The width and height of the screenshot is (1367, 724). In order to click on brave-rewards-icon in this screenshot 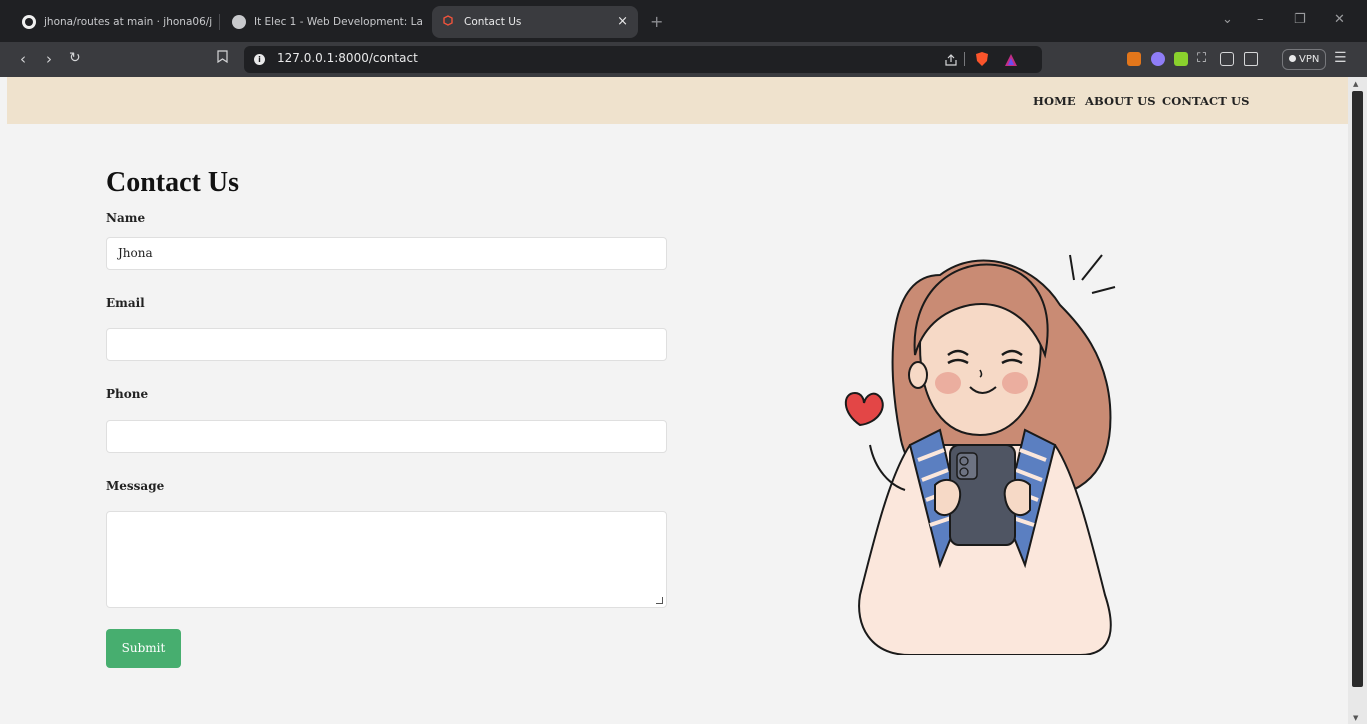, I will do `click(1011, 61)`.